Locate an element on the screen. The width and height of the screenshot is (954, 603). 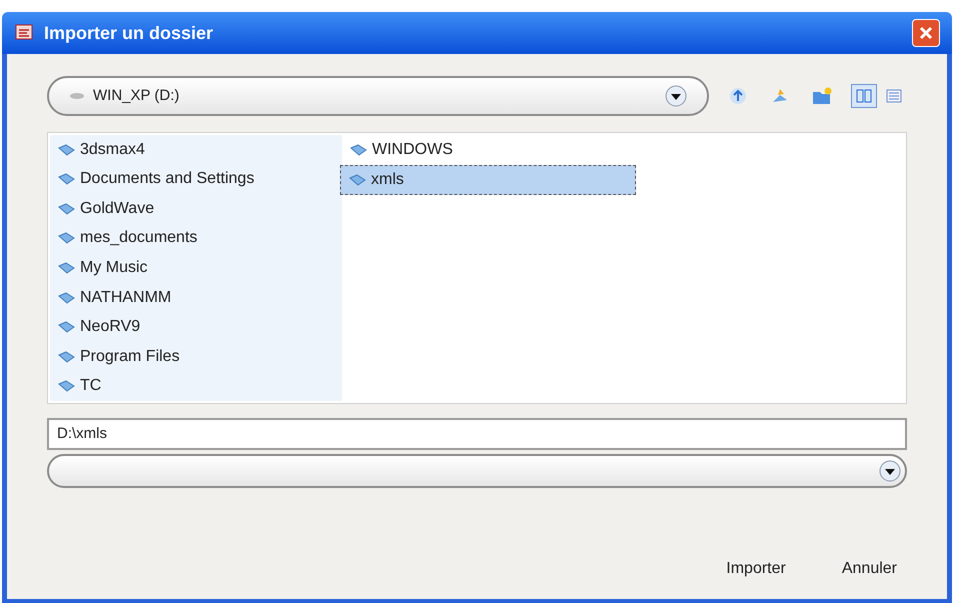
location-dropdown: WIN_XP (D:) is located at coordinates (378, 96).